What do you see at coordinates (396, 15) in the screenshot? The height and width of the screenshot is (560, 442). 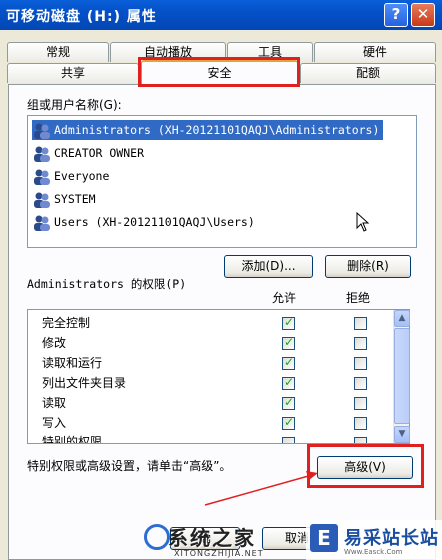 I see `help-button: ?` at bounding box center [396, 15].